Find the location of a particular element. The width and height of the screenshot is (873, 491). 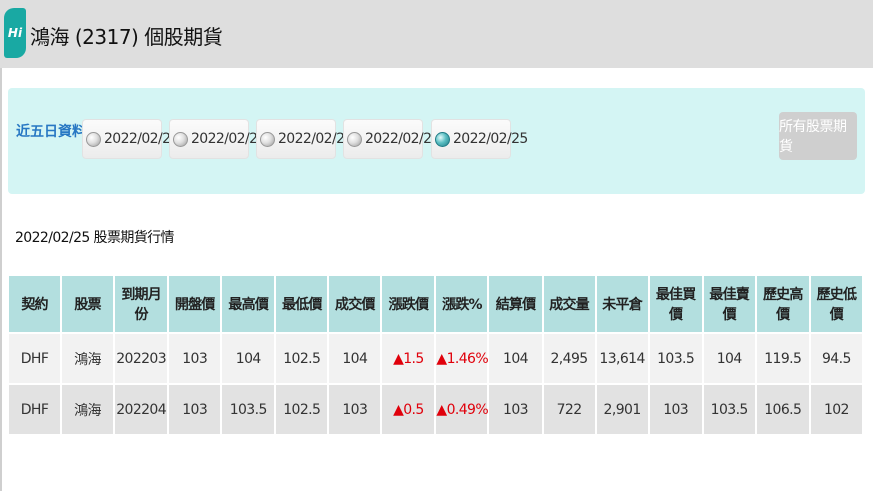

col-header-hist-low: 歷史低價 is located at coordinates (836, 304).